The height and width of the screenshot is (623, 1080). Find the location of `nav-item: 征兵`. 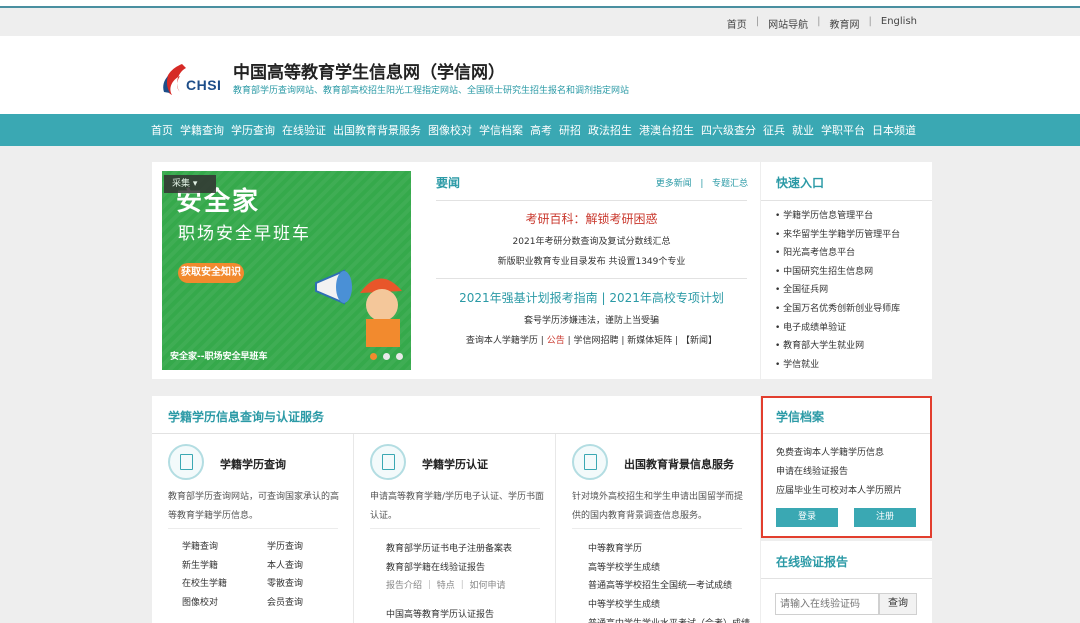

nav-item: 征兵 is located at coordinates (774, 130).